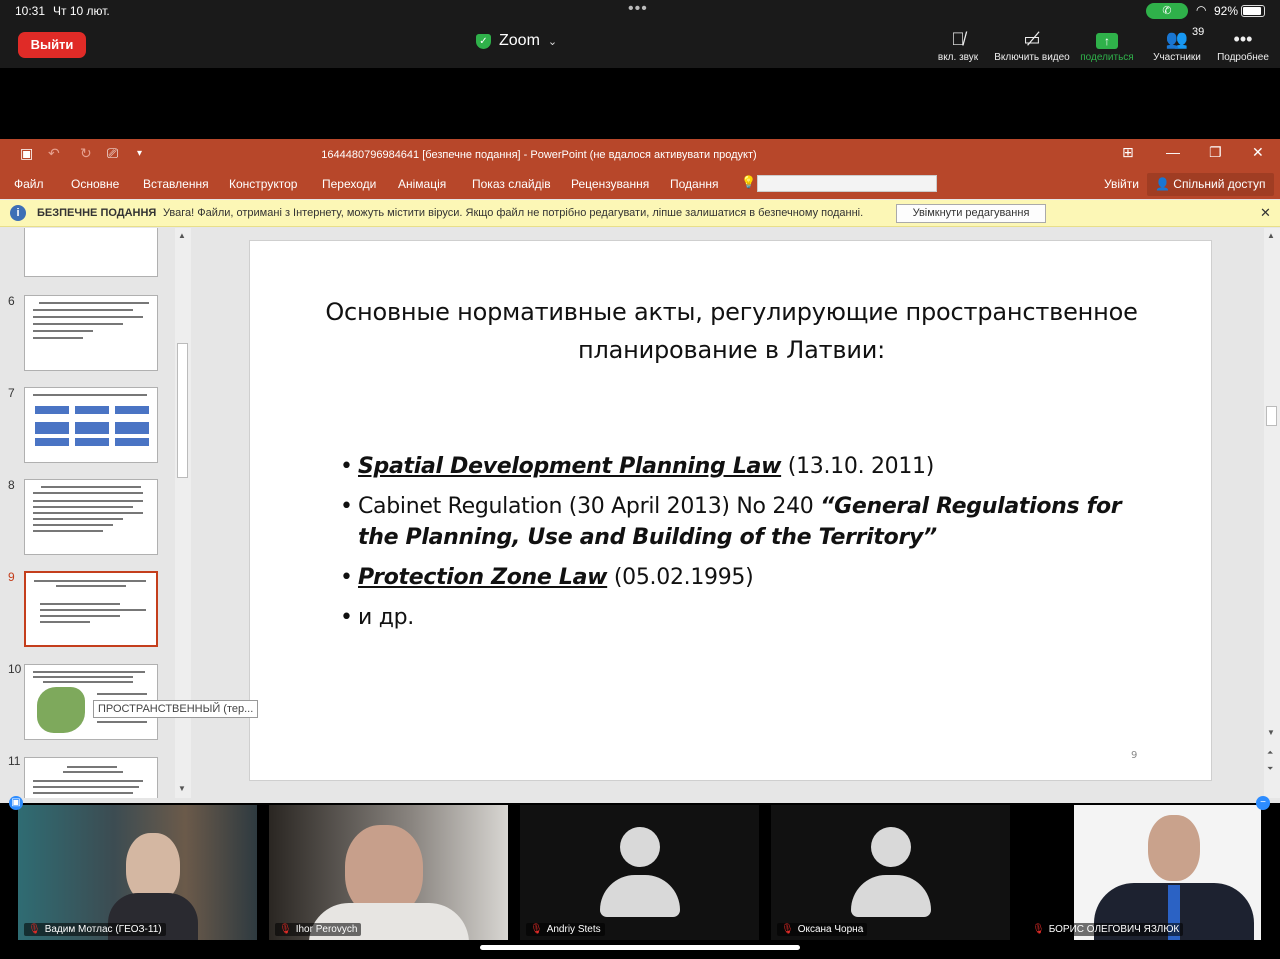 The height and width of the screenshot is (959, 1280). What do you see at coordinates (1032, 39) in the screenshot?
I see `video-off-icon: ▭̸` at bounding box center [1032, 39].